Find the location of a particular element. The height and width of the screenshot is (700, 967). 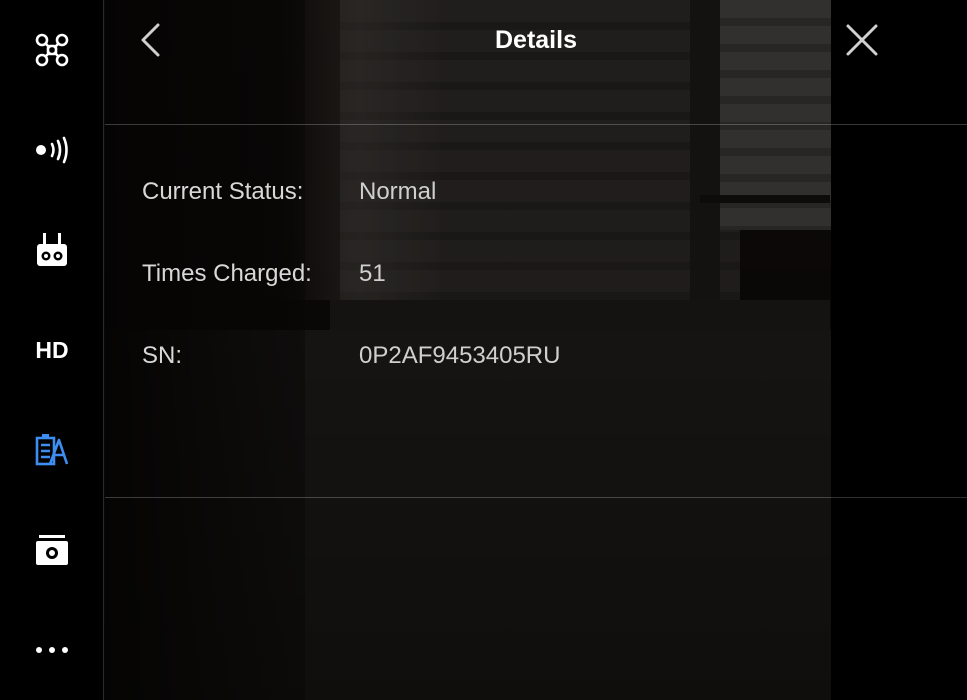

status-label: Current Status: is located at coordinates (223, 191).